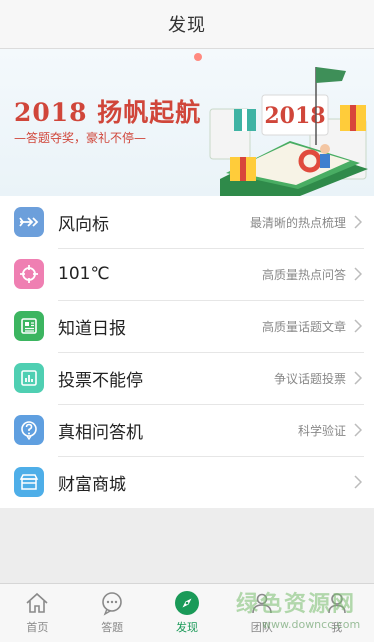  Describe the element at coordinates (29, 482) in the screenshot. I see `store-icon` at that location.